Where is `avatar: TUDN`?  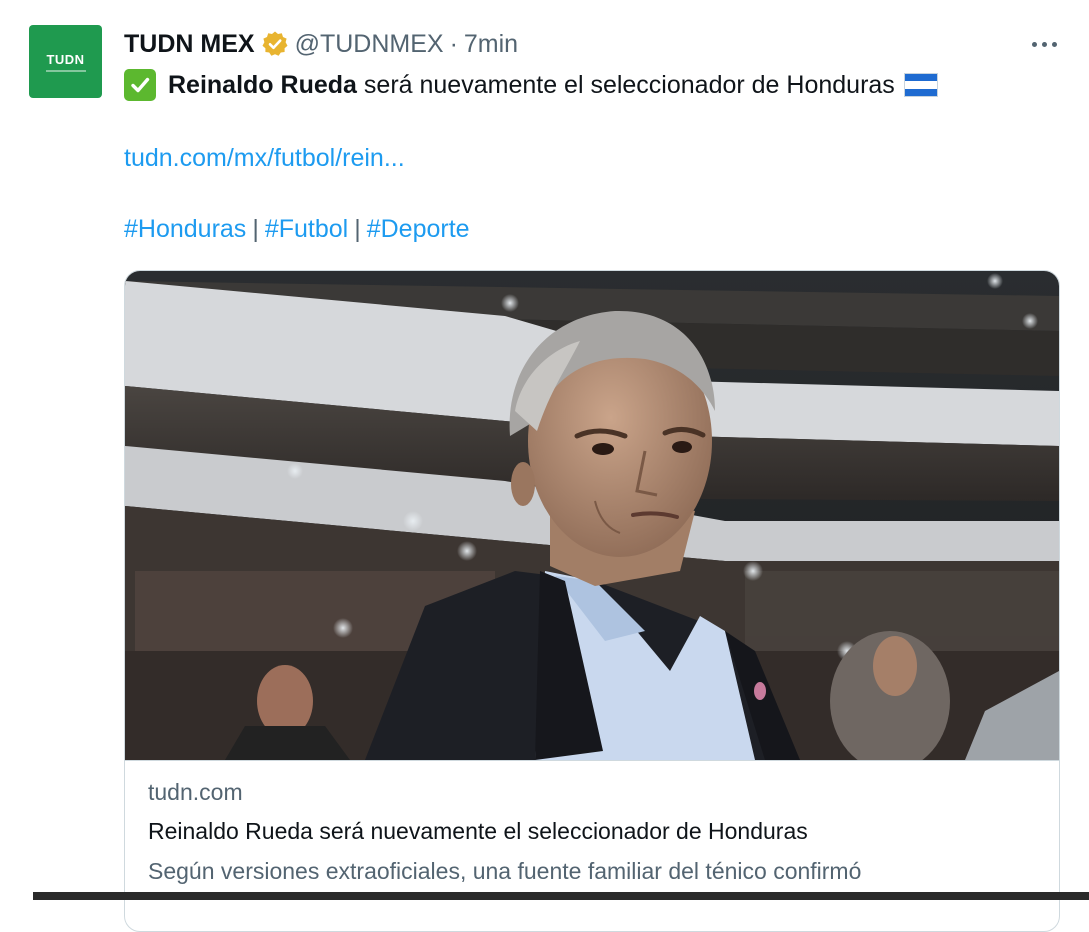 avatar: TUDN is located at coordinates (65, 61).